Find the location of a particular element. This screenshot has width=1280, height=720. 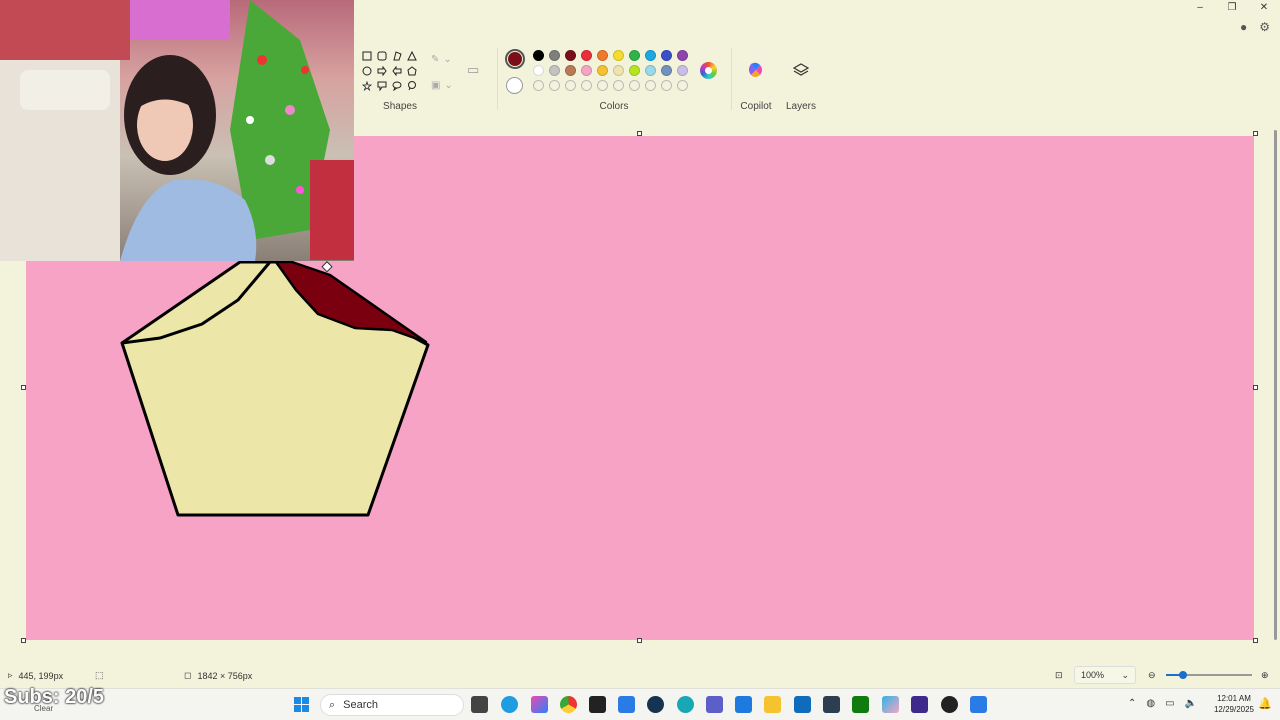

windows-start-icon is located at coordinates (301, 704).